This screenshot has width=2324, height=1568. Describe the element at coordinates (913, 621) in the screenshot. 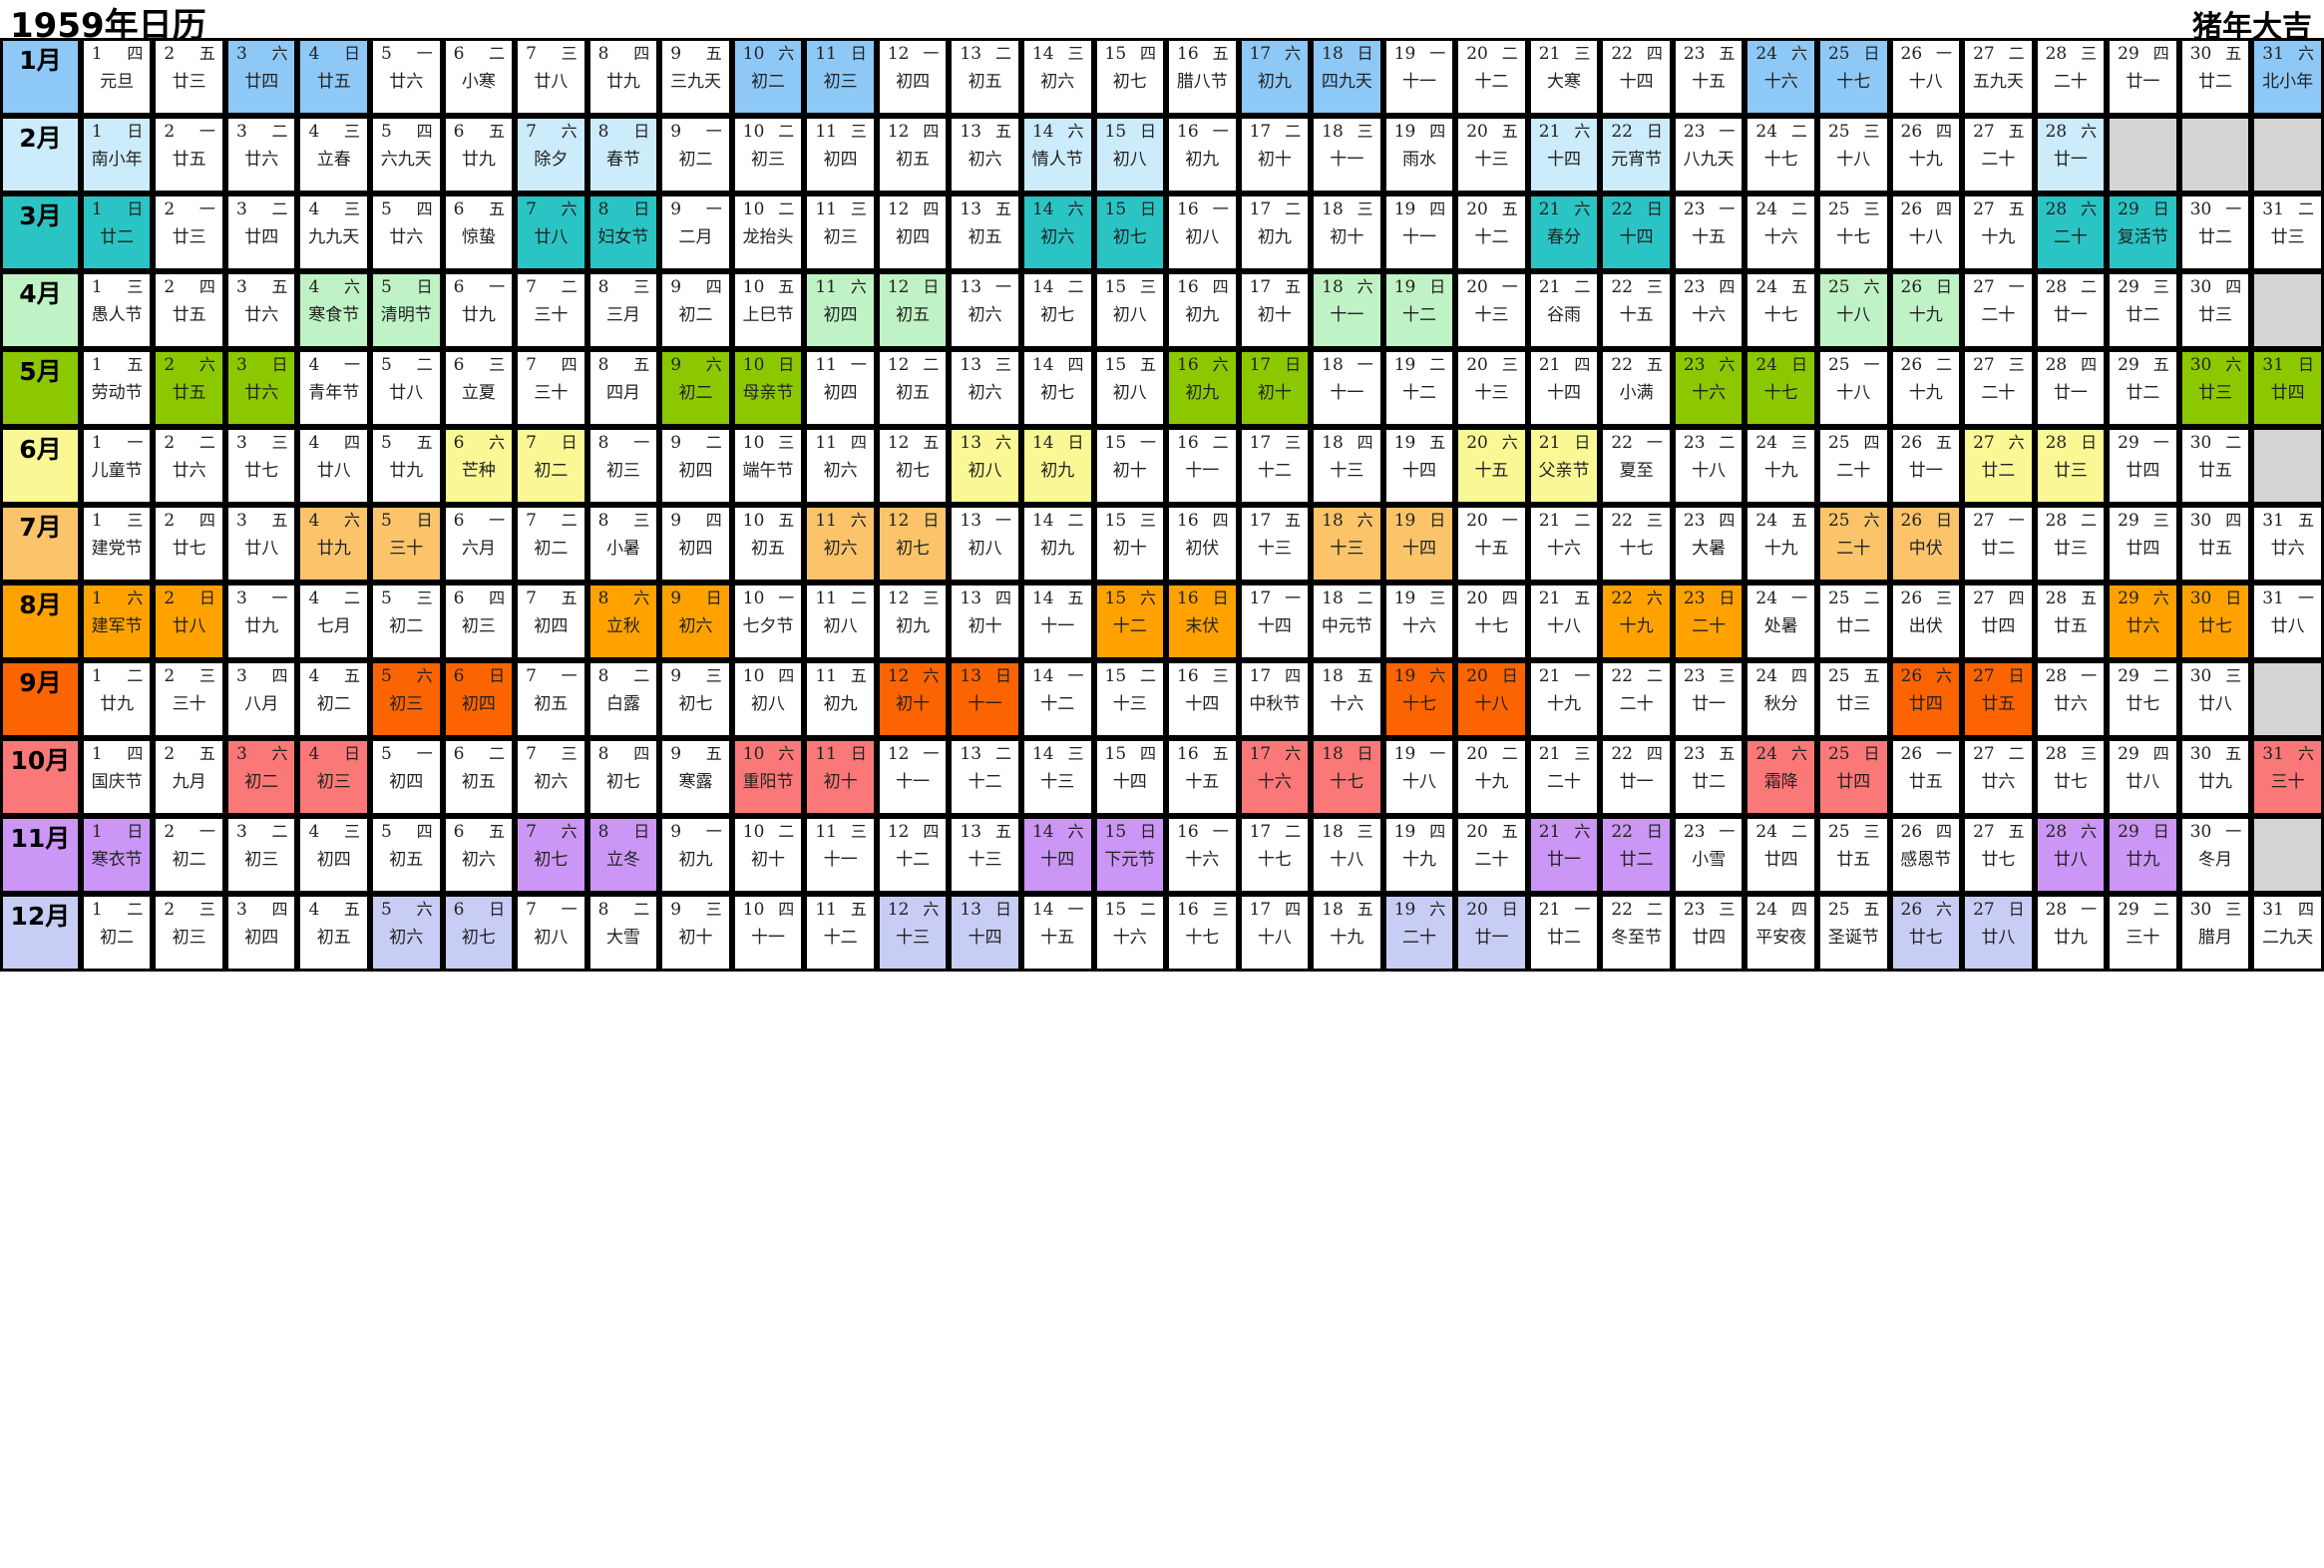

I see `day-cell: 12 三初九` at that location.